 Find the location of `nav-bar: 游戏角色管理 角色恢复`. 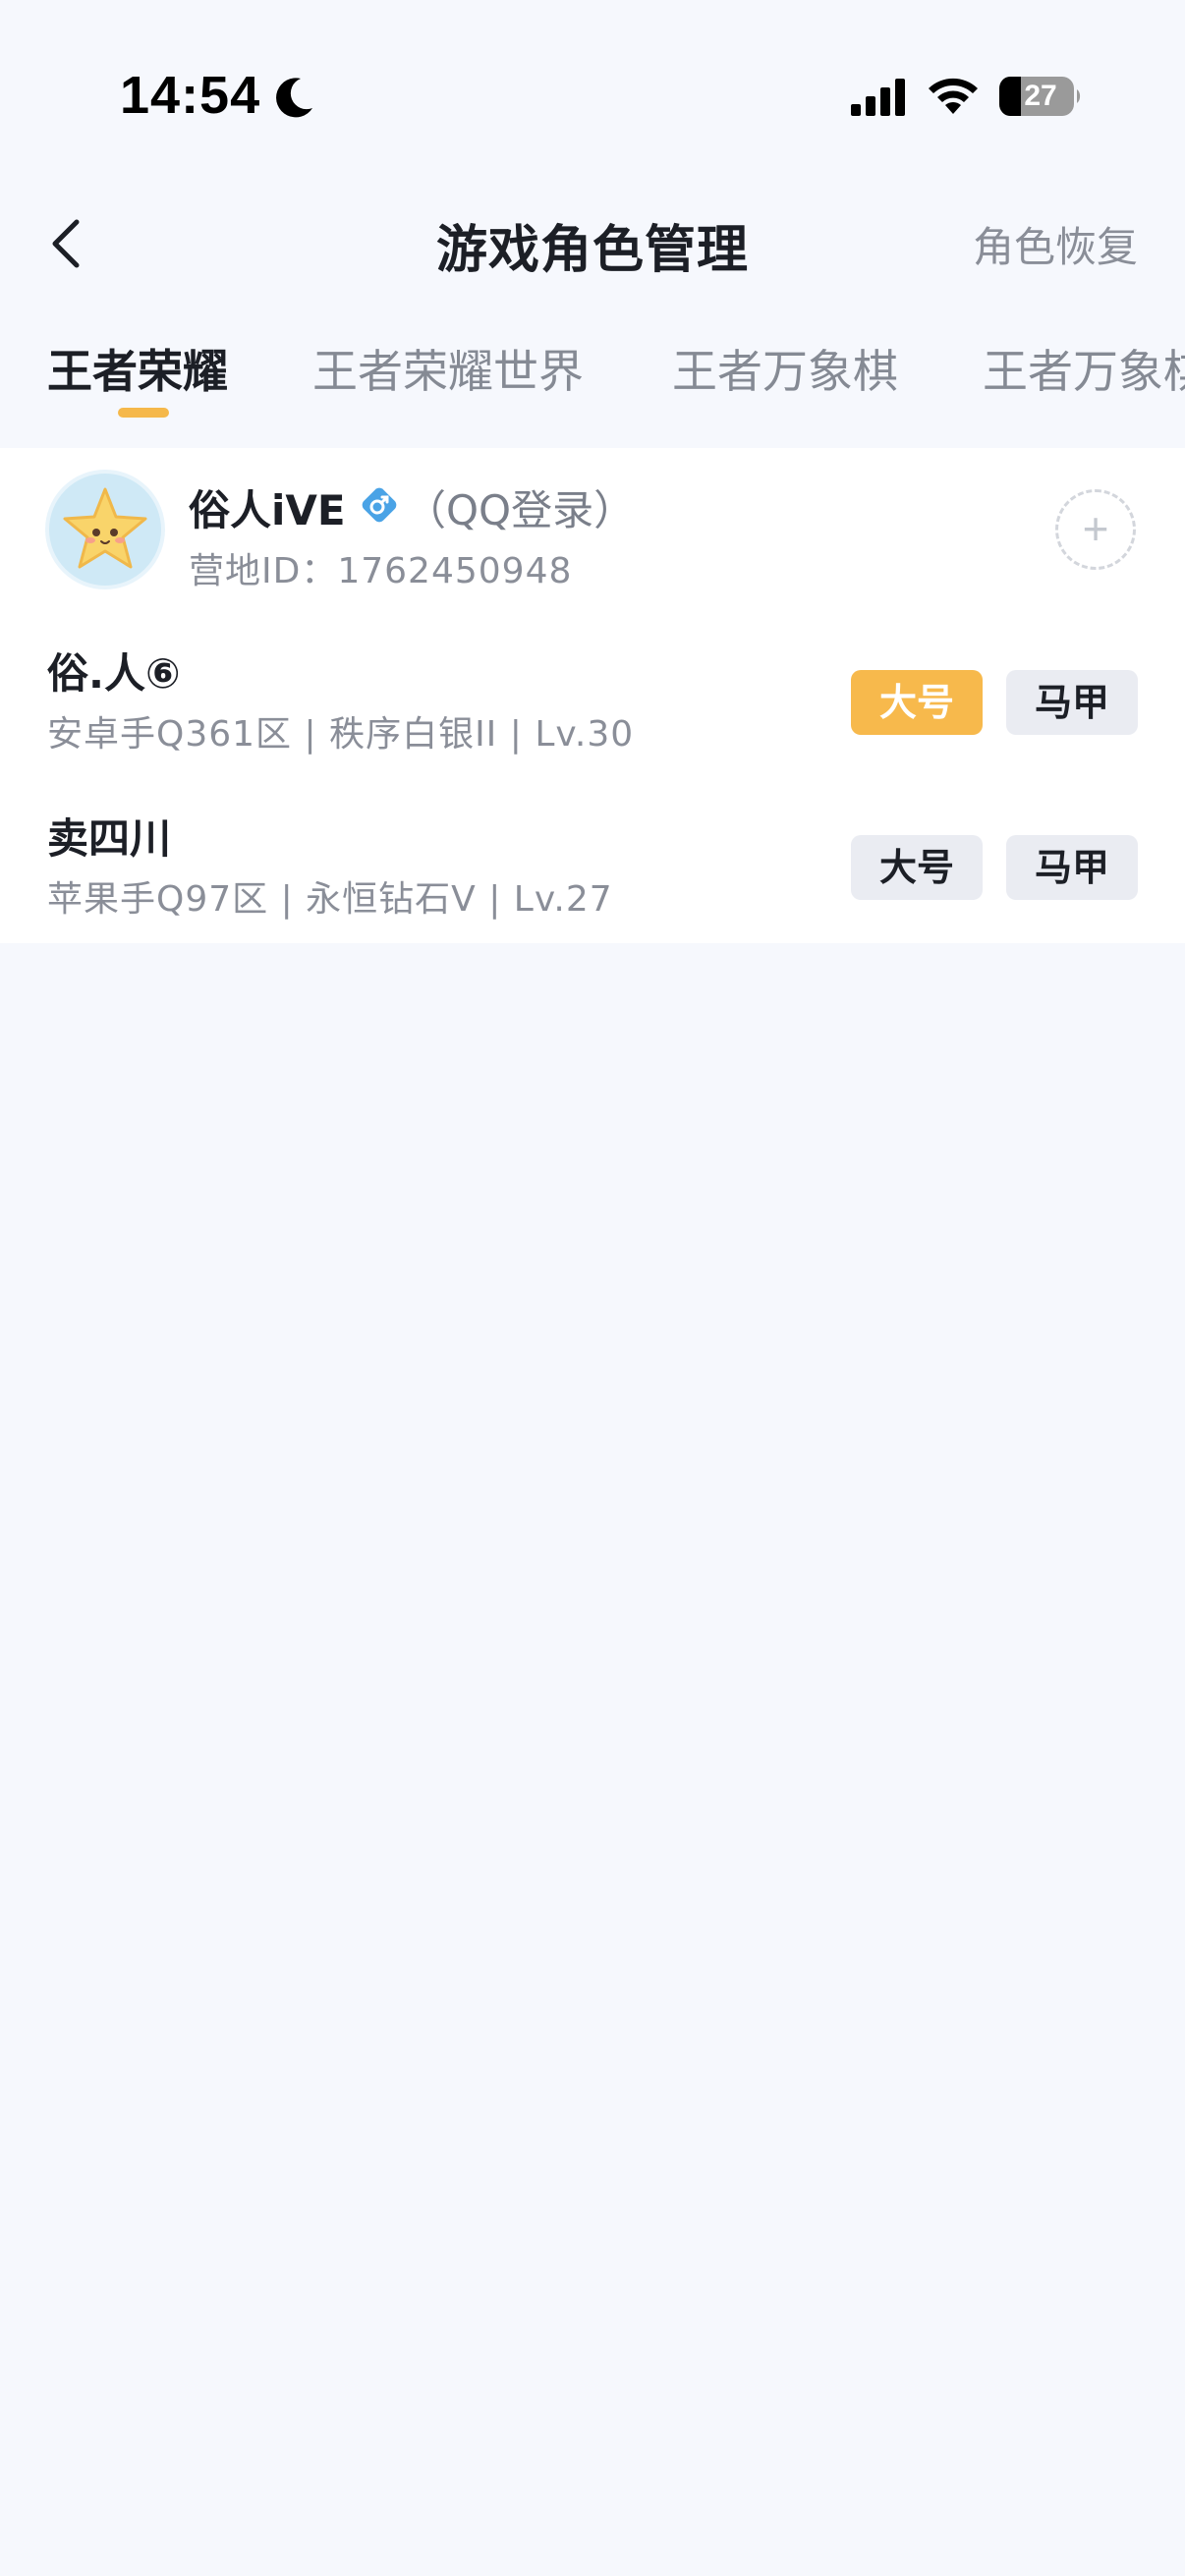

nav-bar: 游戏角色管理 角色恢复 is located at coordinates (592, 242).